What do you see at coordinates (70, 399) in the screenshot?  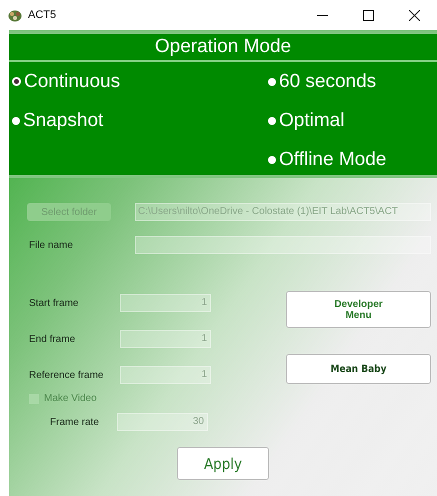 I see `checkbox-label: Make Video` at bounding box center [70, 399].